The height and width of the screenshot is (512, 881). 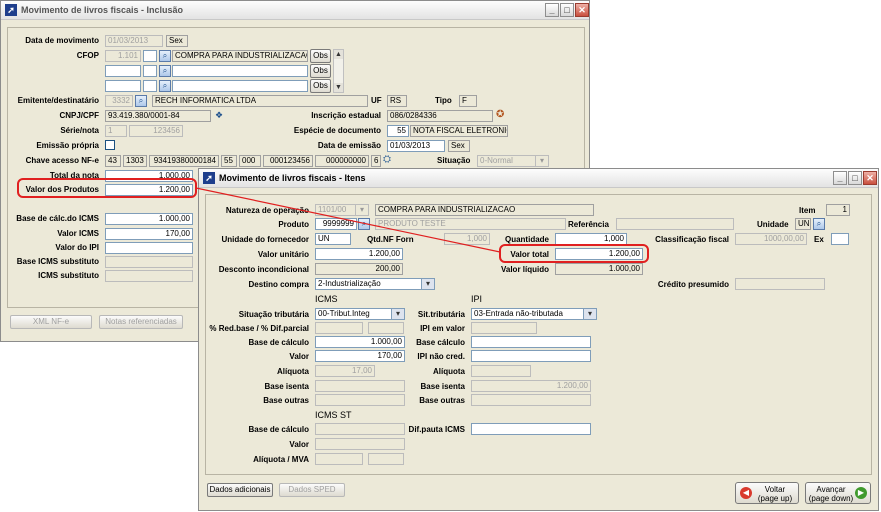 What do you see at coordinates (320, 56) in the screenshot?
I see `obs-button-1: Obs` at bounding box center [320, 56].